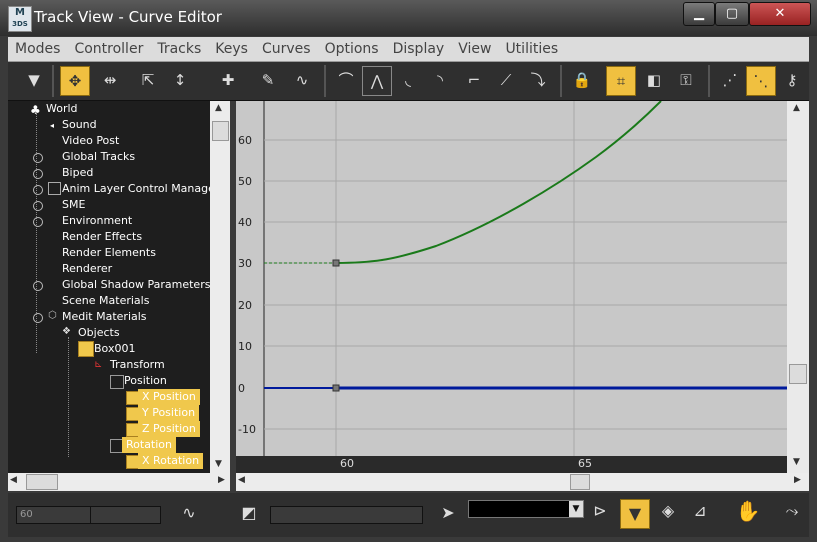 The width and height of the screenshot is (817, 542). What do you see at coordinates (231, 49) in the screenshot?
I see `menu-keys: Keys` at bounding box center [231, 49].